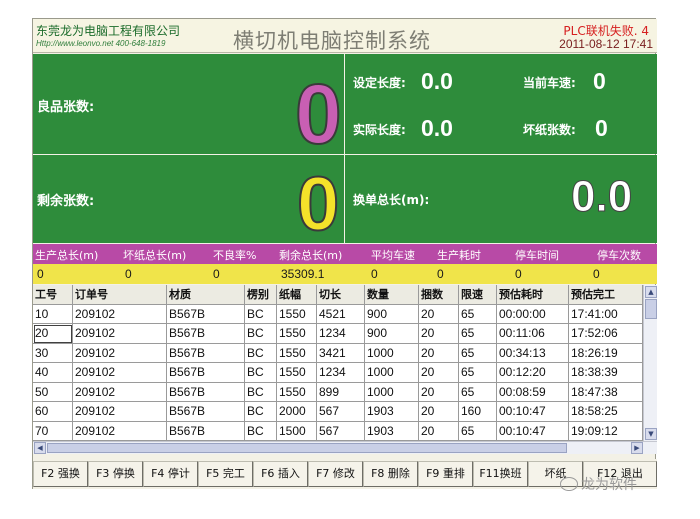 The height and width of the screenshot is (519, 700). What do you see at coordinates (533, 314) in the screenshot?
I see `table-cell: 00:00:00` at bounding box center [533, 314].